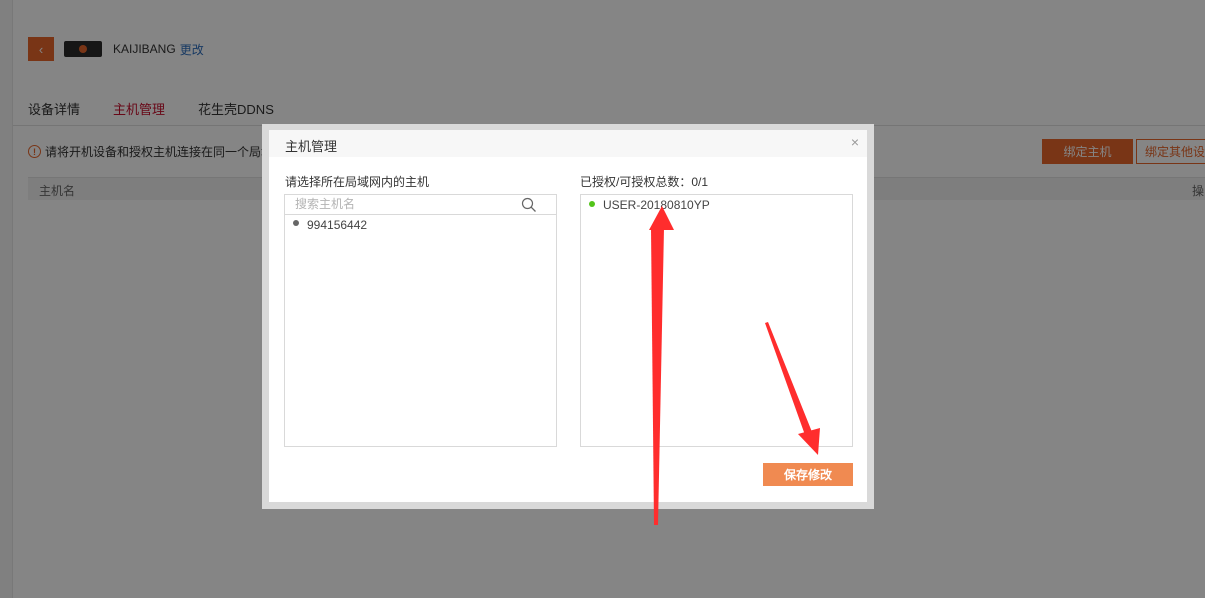 Image resolution: width=1205 pixels, height=598 pixels. Describe the element at coordinates (855, 142) in the screenshot. I see `close-icon: ×` at that location.